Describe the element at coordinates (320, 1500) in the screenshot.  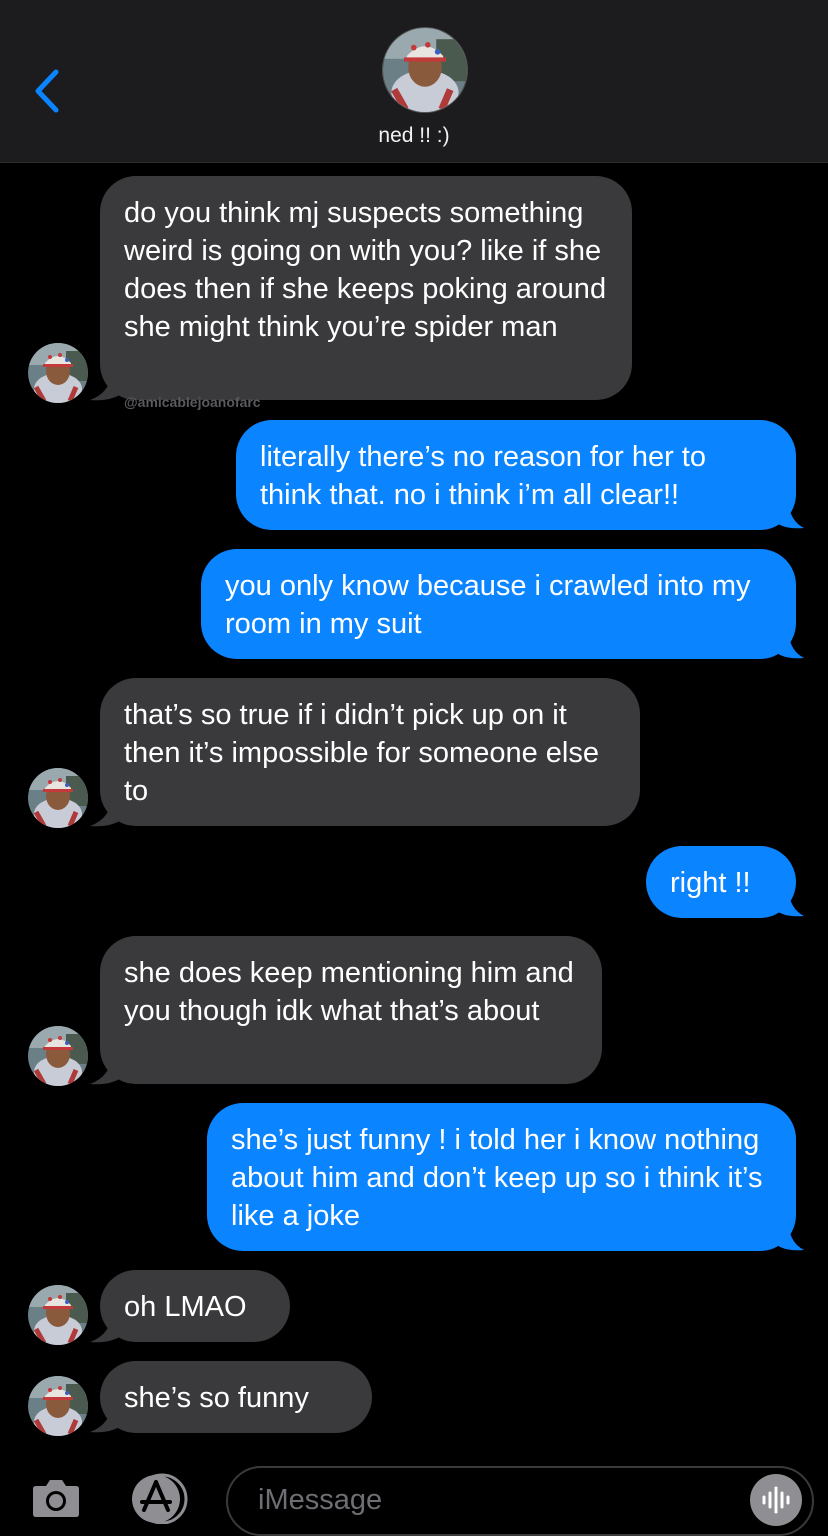
I see `message-input-placeholder: iMessage` at that location.